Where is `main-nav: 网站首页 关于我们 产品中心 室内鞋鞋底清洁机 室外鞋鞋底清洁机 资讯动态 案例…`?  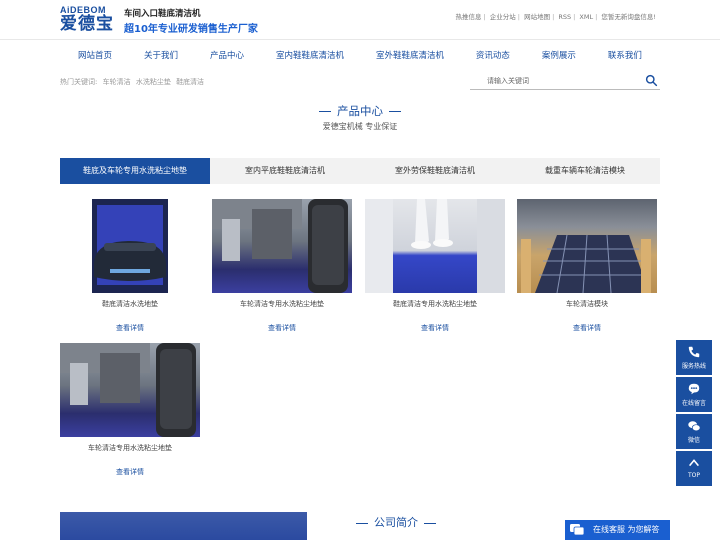 main-nav: 网站首页 关于我们 产品中心 室内鞋鞋底清洁机 室外鞋鞋底清洁机 资讯动态 案例… is located at coordinates (360, 56).